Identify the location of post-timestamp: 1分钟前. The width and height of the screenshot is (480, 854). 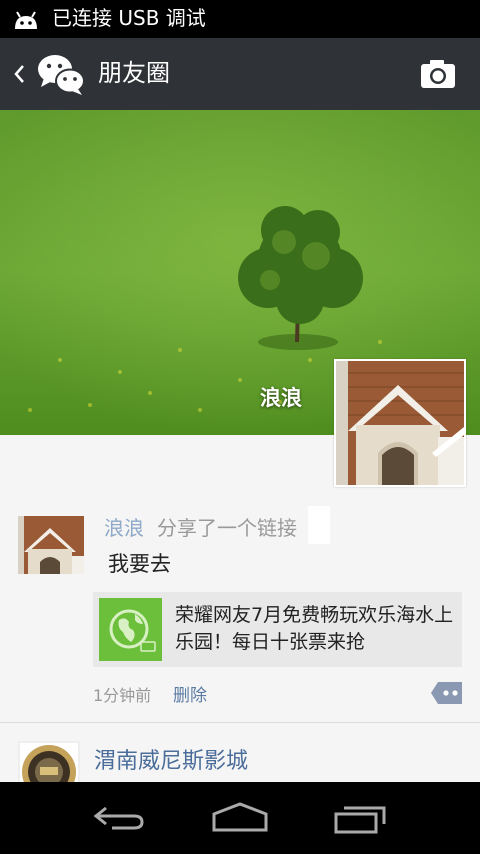
(122, 695).